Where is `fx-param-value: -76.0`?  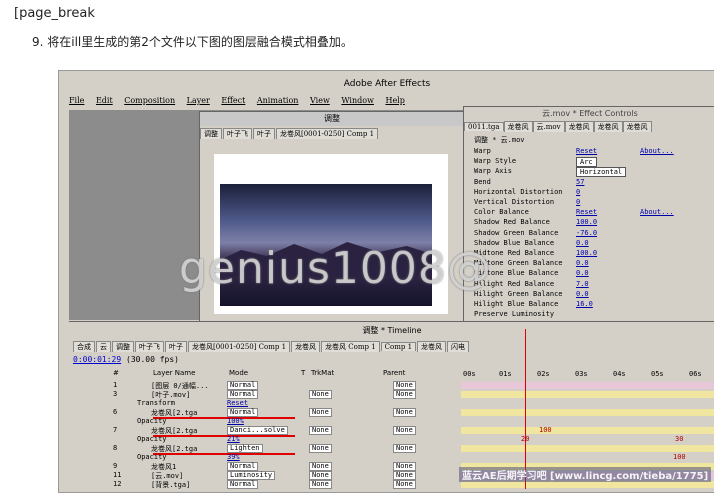
fx-param-value: -76.0 is located at coordinates (586, 233).